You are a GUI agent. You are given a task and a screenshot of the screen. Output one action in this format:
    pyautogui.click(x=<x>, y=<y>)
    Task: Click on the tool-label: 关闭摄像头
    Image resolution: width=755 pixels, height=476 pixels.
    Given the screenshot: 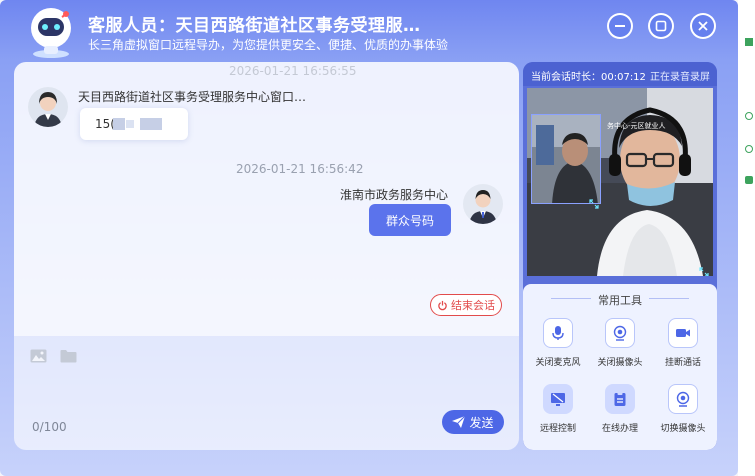 What is the action you would take?
    pyautogui.click(x=620, y=363)
    